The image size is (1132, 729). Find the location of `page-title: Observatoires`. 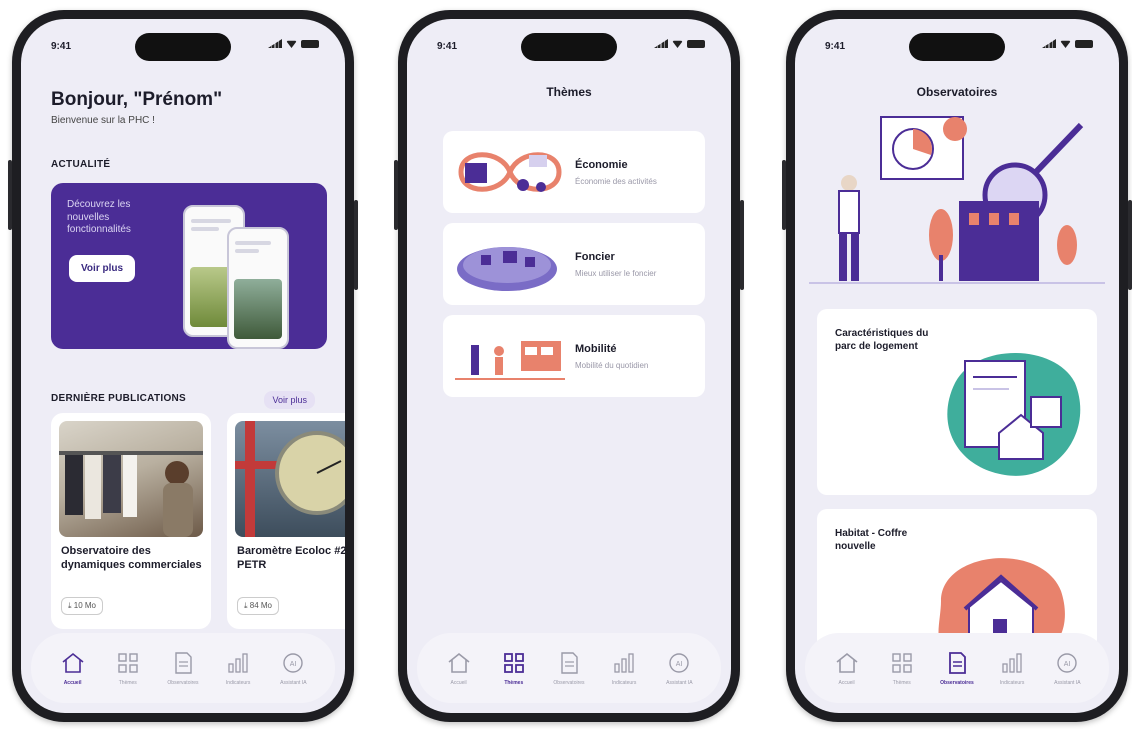

page-title: Observatoires is located at coordinates (957, 92).